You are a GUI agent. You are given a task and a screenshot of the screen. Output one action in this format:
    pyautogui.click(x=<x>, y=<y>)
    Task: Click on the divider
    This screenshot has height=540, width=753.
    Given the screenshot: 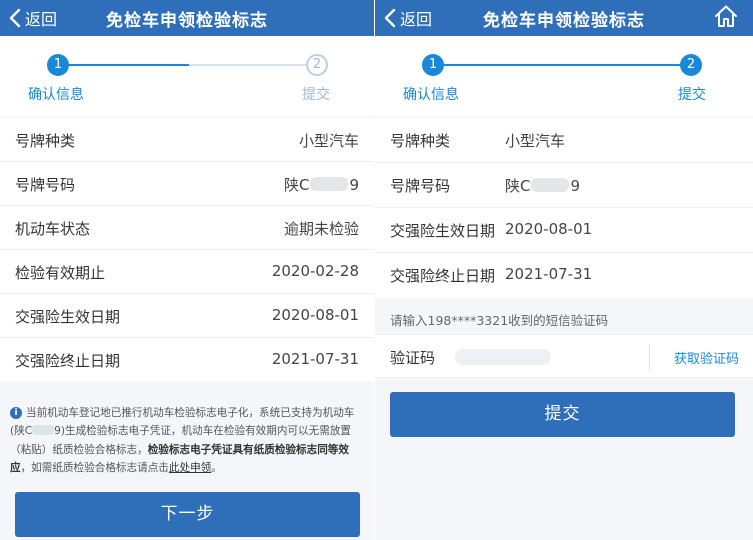 What is the action you would take?
    pyautogui.click(x=649, y=357)
    